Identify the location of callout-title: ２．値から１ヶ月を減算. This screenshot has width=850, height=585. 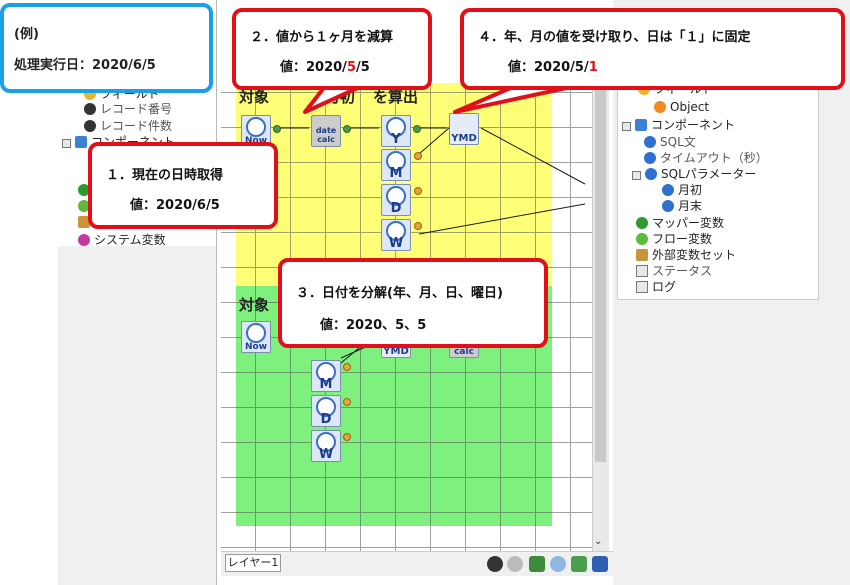
(322, 37).